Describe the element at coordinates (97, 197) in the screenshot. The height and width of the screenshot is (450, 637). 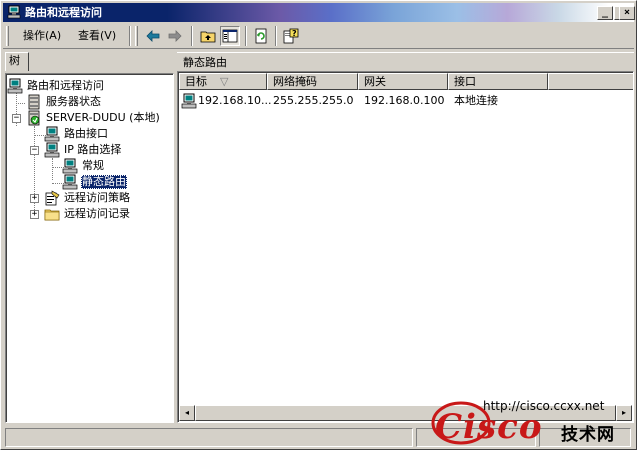
I see `tree-node-label: 远程访问策略` at that location.